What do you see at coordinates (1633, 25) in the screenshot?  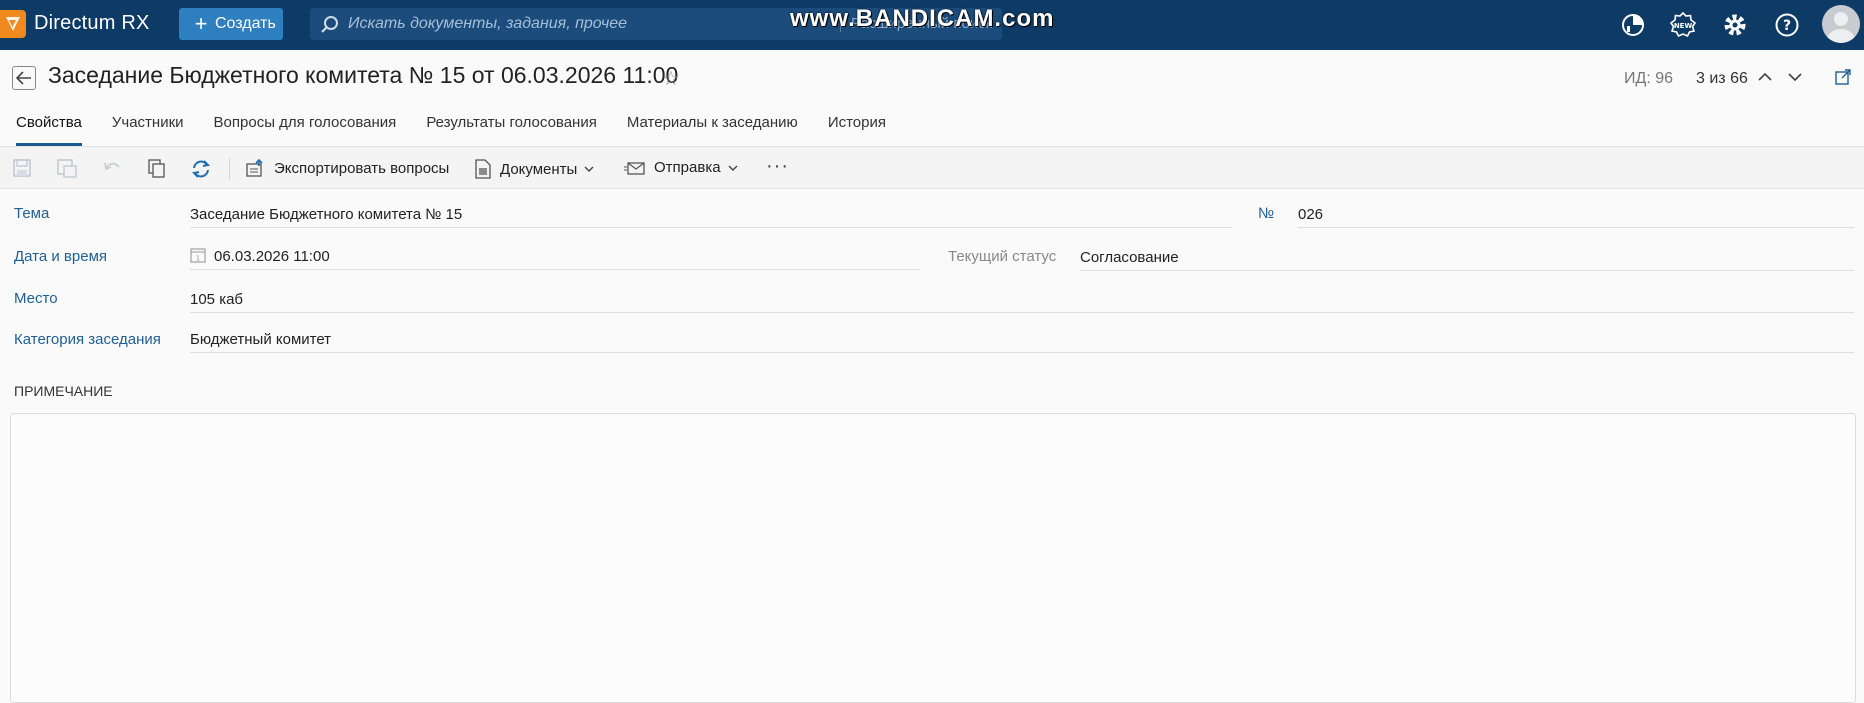 I see `analytics-icon` at bounding box center [1633, 25].